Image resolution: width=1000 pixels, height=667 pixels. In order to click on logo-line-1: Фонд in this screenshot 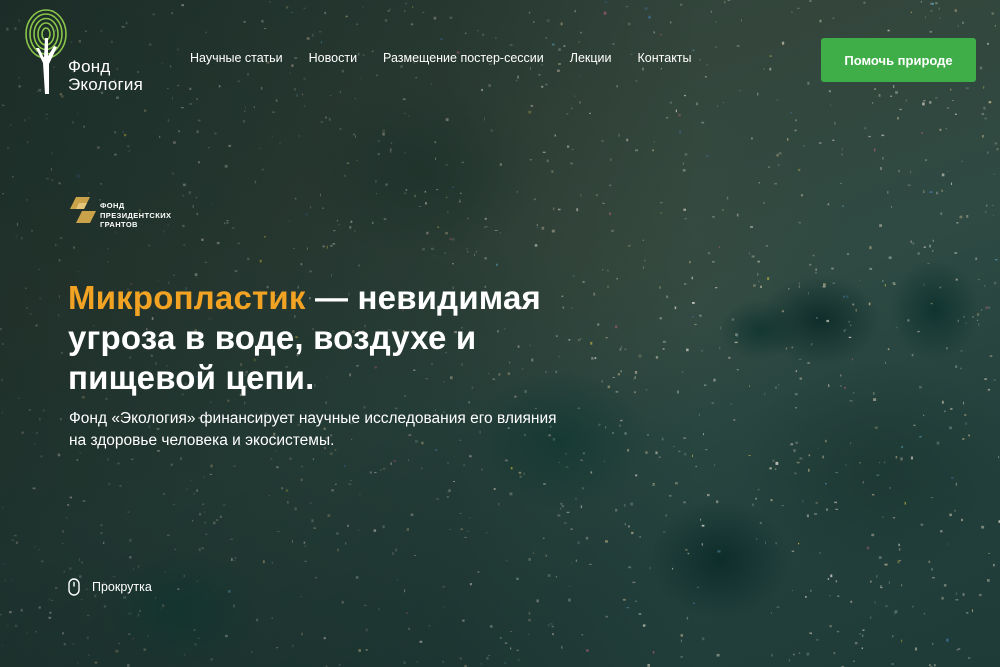, I will do `click(89, 66)`.